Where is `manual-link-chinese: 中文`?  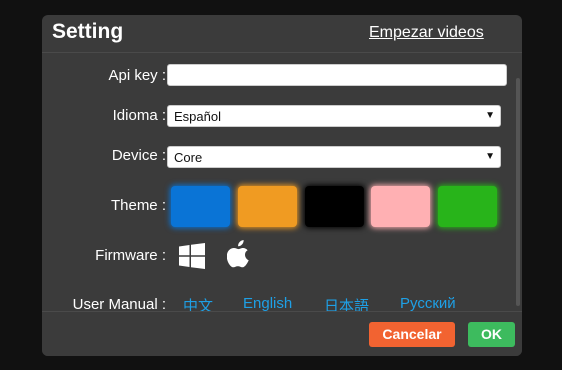
manual-link-chinese: 中文 is located at coordinates (198, 303).